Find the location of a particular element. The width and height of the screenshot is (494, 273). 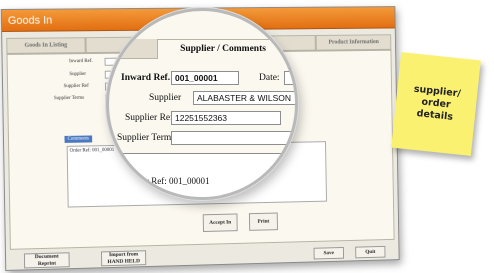

small-supplier-ref-label: Supplier Ref is located at coordinates (76, 86).